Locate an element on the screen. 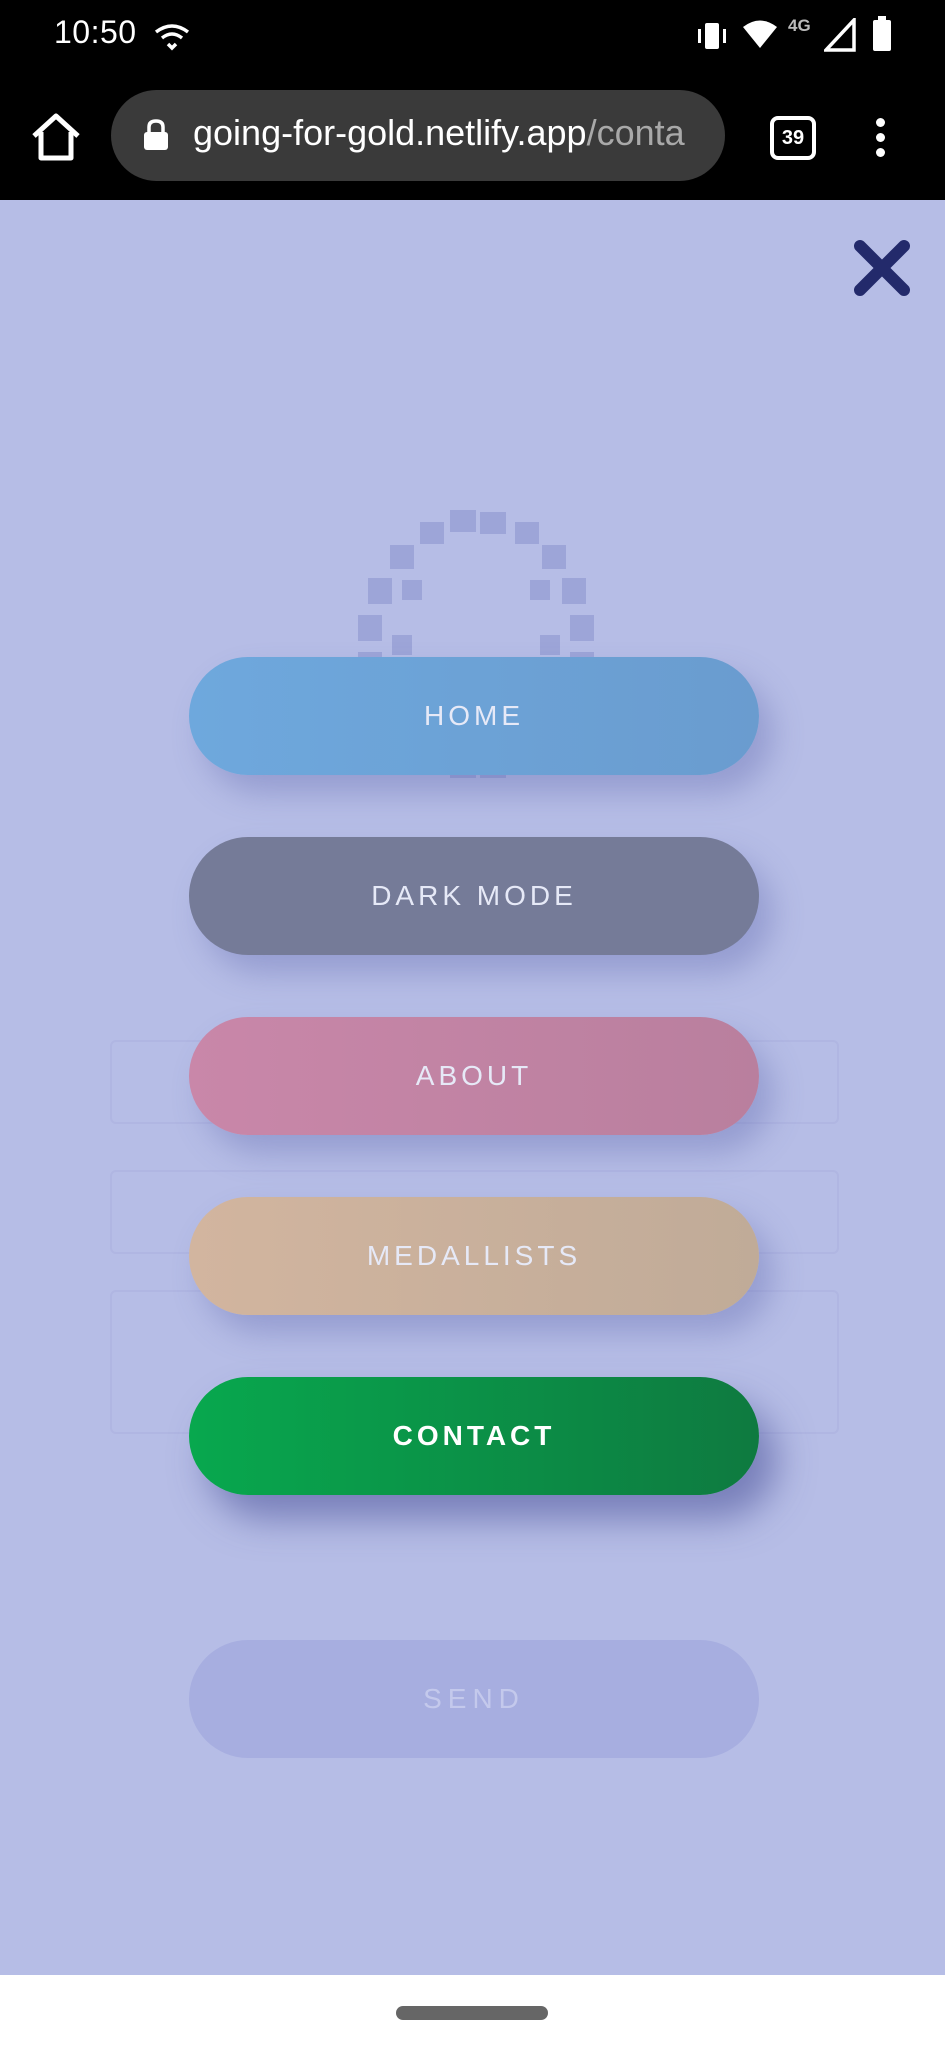 Image resolution: width=945 pixels, height=2048 pixels. gesture-handle is located at coordinates (472, 2013).